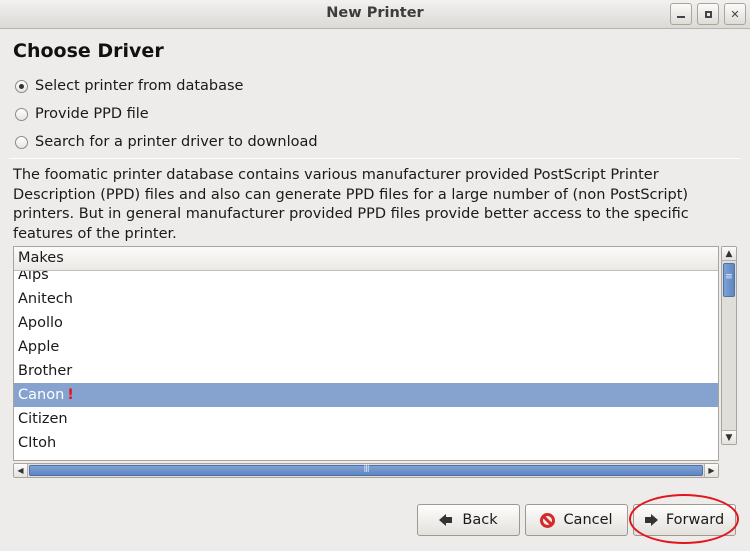 The width and height of the screenshot is (750, 551). What do you see at coordinates (651, 520) in the screenshot?
I see `forward-arrow-icon` at bounding box center [651, 520].